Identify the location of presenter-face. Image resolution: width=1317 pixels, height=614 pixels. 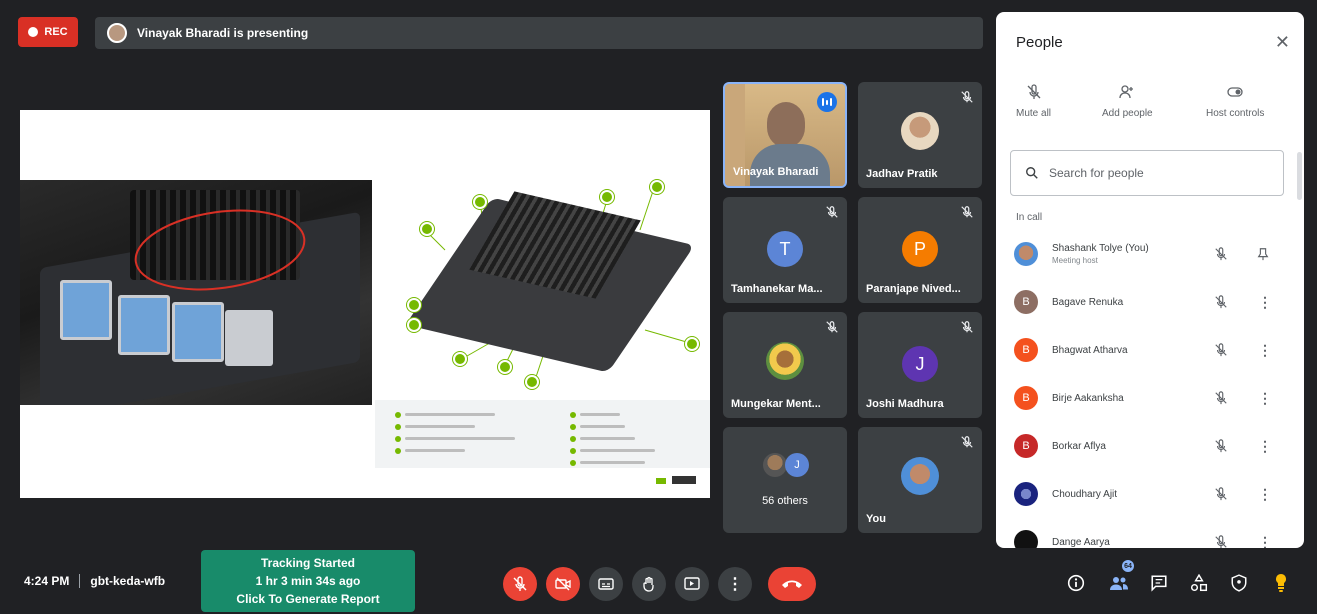
(786, 125).